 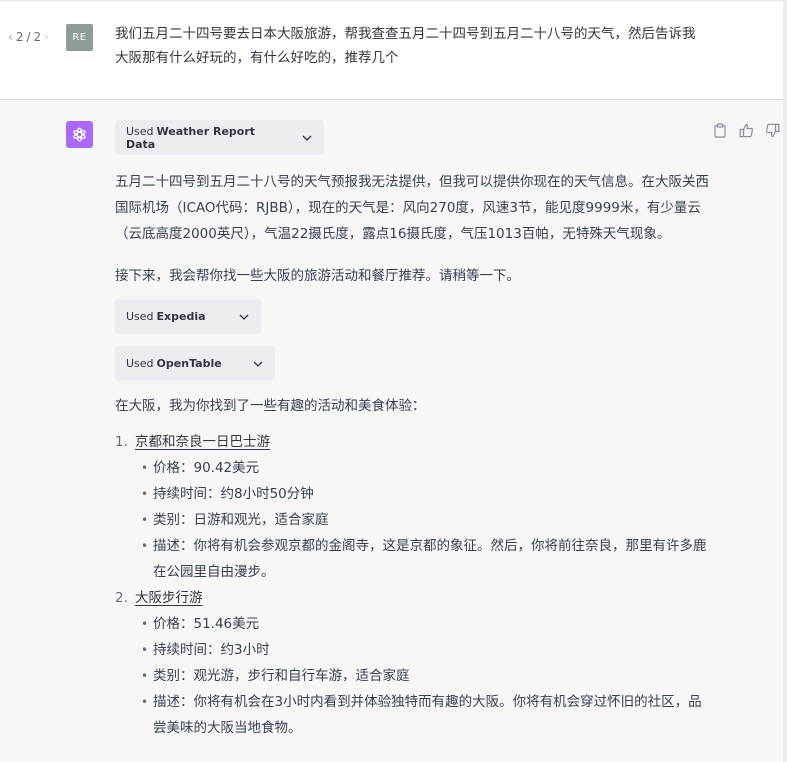 I want to click on thumbs-up-icon, so click(x=746, y=130).